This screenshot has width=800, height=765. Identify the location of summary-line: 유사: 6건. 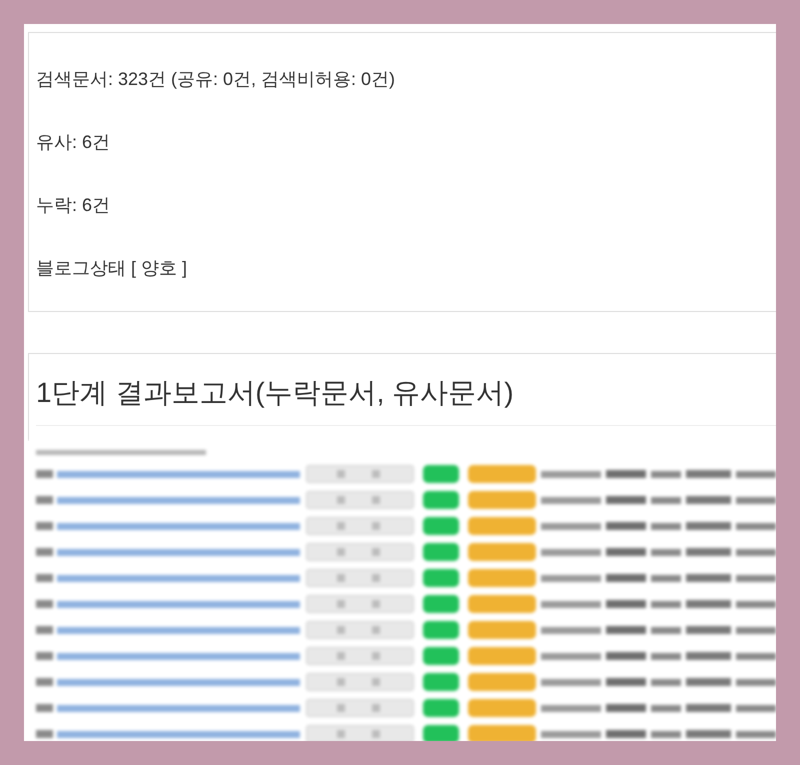
(73, 142).